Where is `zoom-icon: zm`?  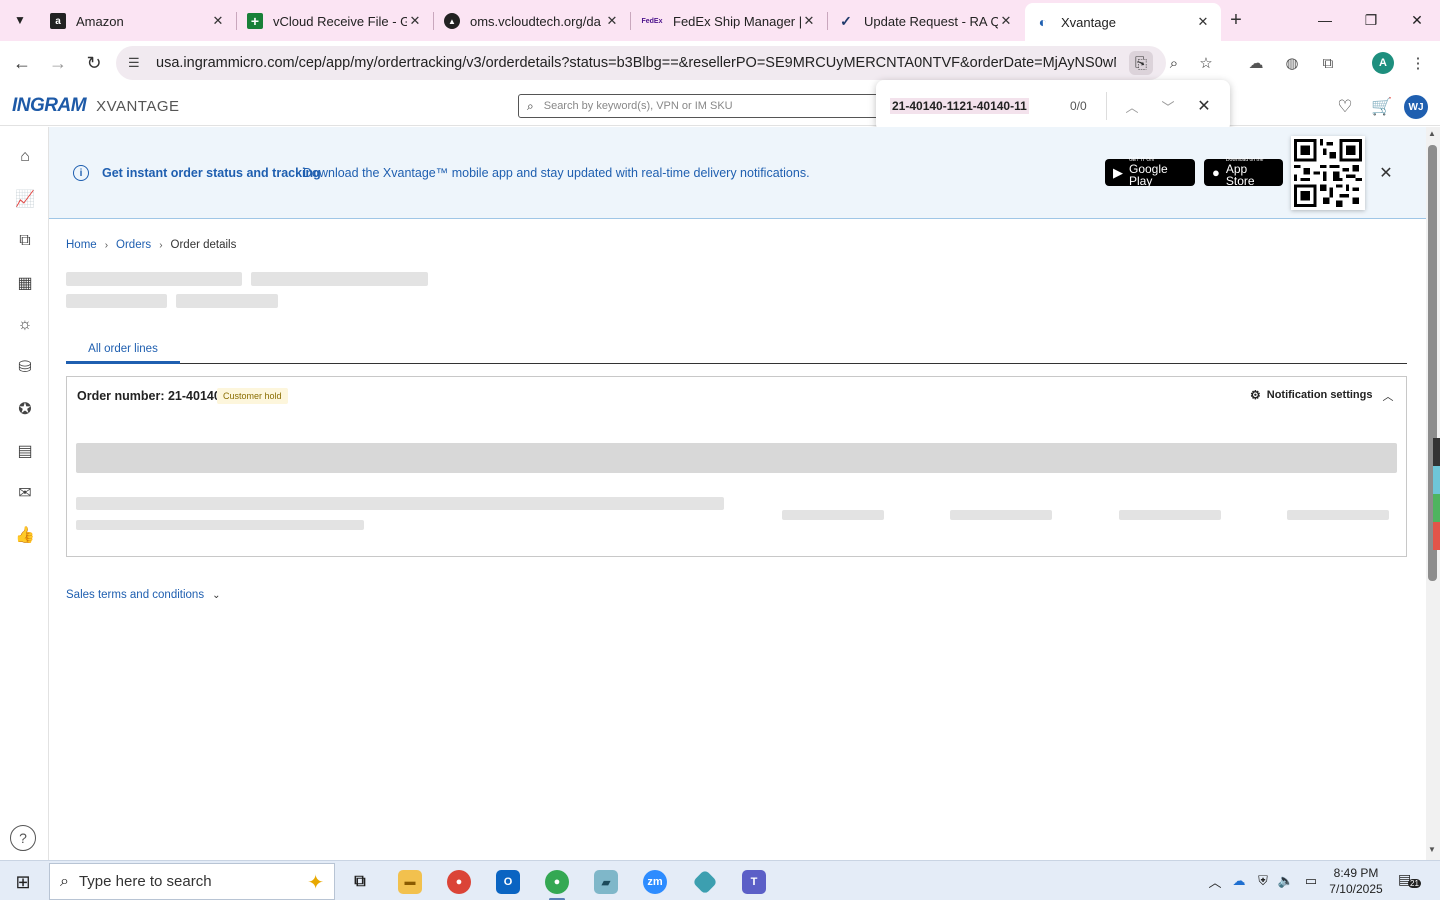
zoom-icon: zm is located at coordinates (655, 882).